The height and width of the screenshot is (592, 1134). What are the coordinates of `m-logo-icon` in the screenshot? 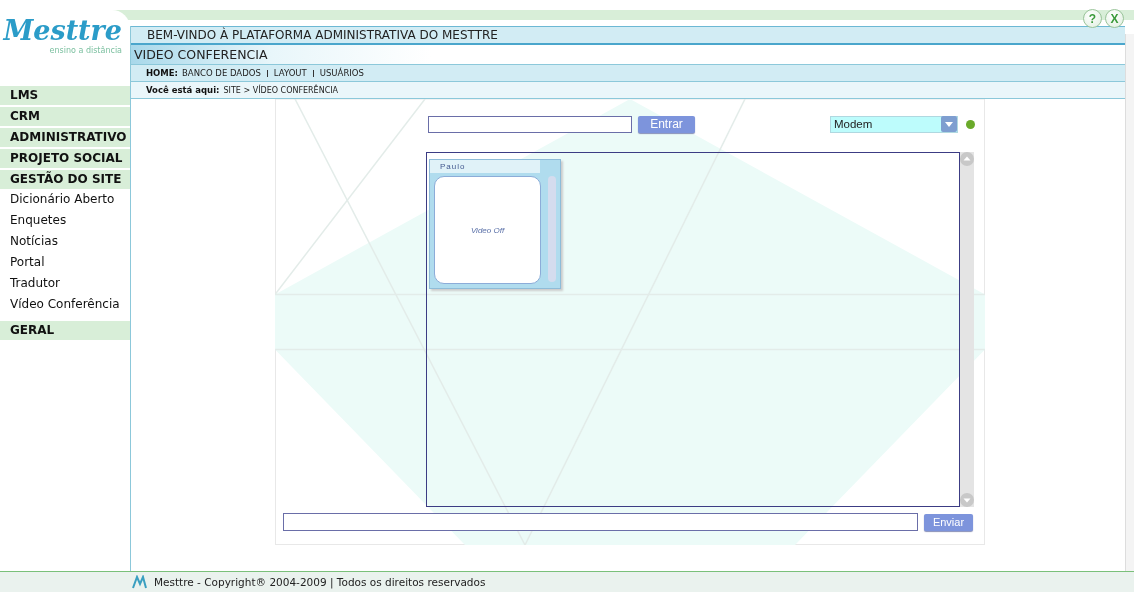 It's located at (140, 582).